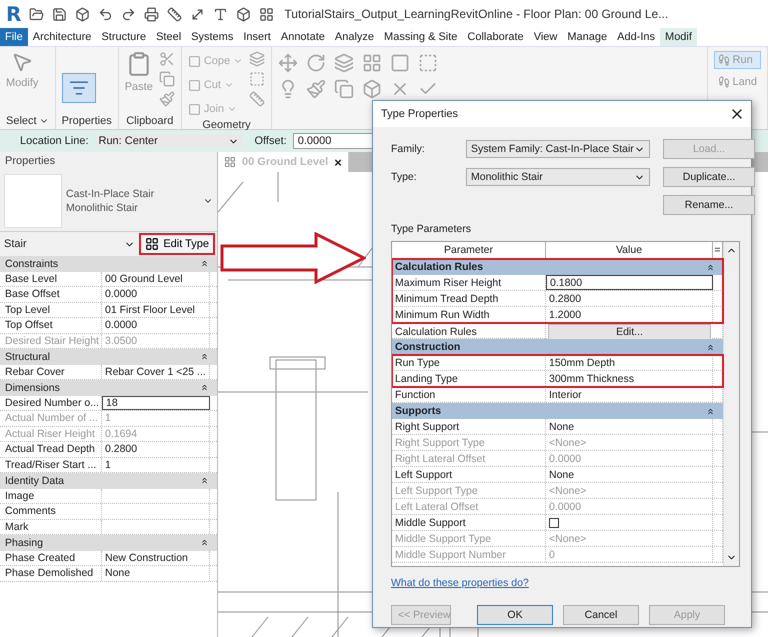 The image size is (768, 637). What do you see at coordinates (724, 60) in the screenshot?
I see `footprints-icon` at bounding box center [724, 60].